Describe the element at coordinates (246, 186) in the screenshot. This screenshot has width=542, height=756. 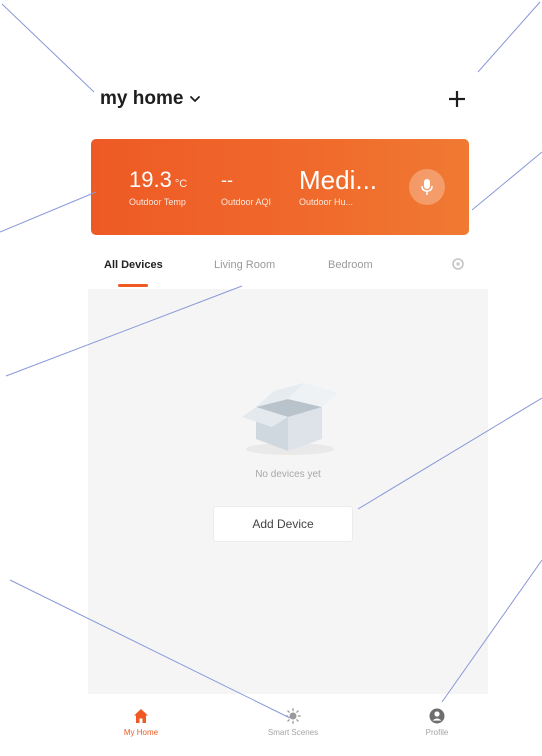
I see `aqi-metric: -- Outdoor AQI` at that location.